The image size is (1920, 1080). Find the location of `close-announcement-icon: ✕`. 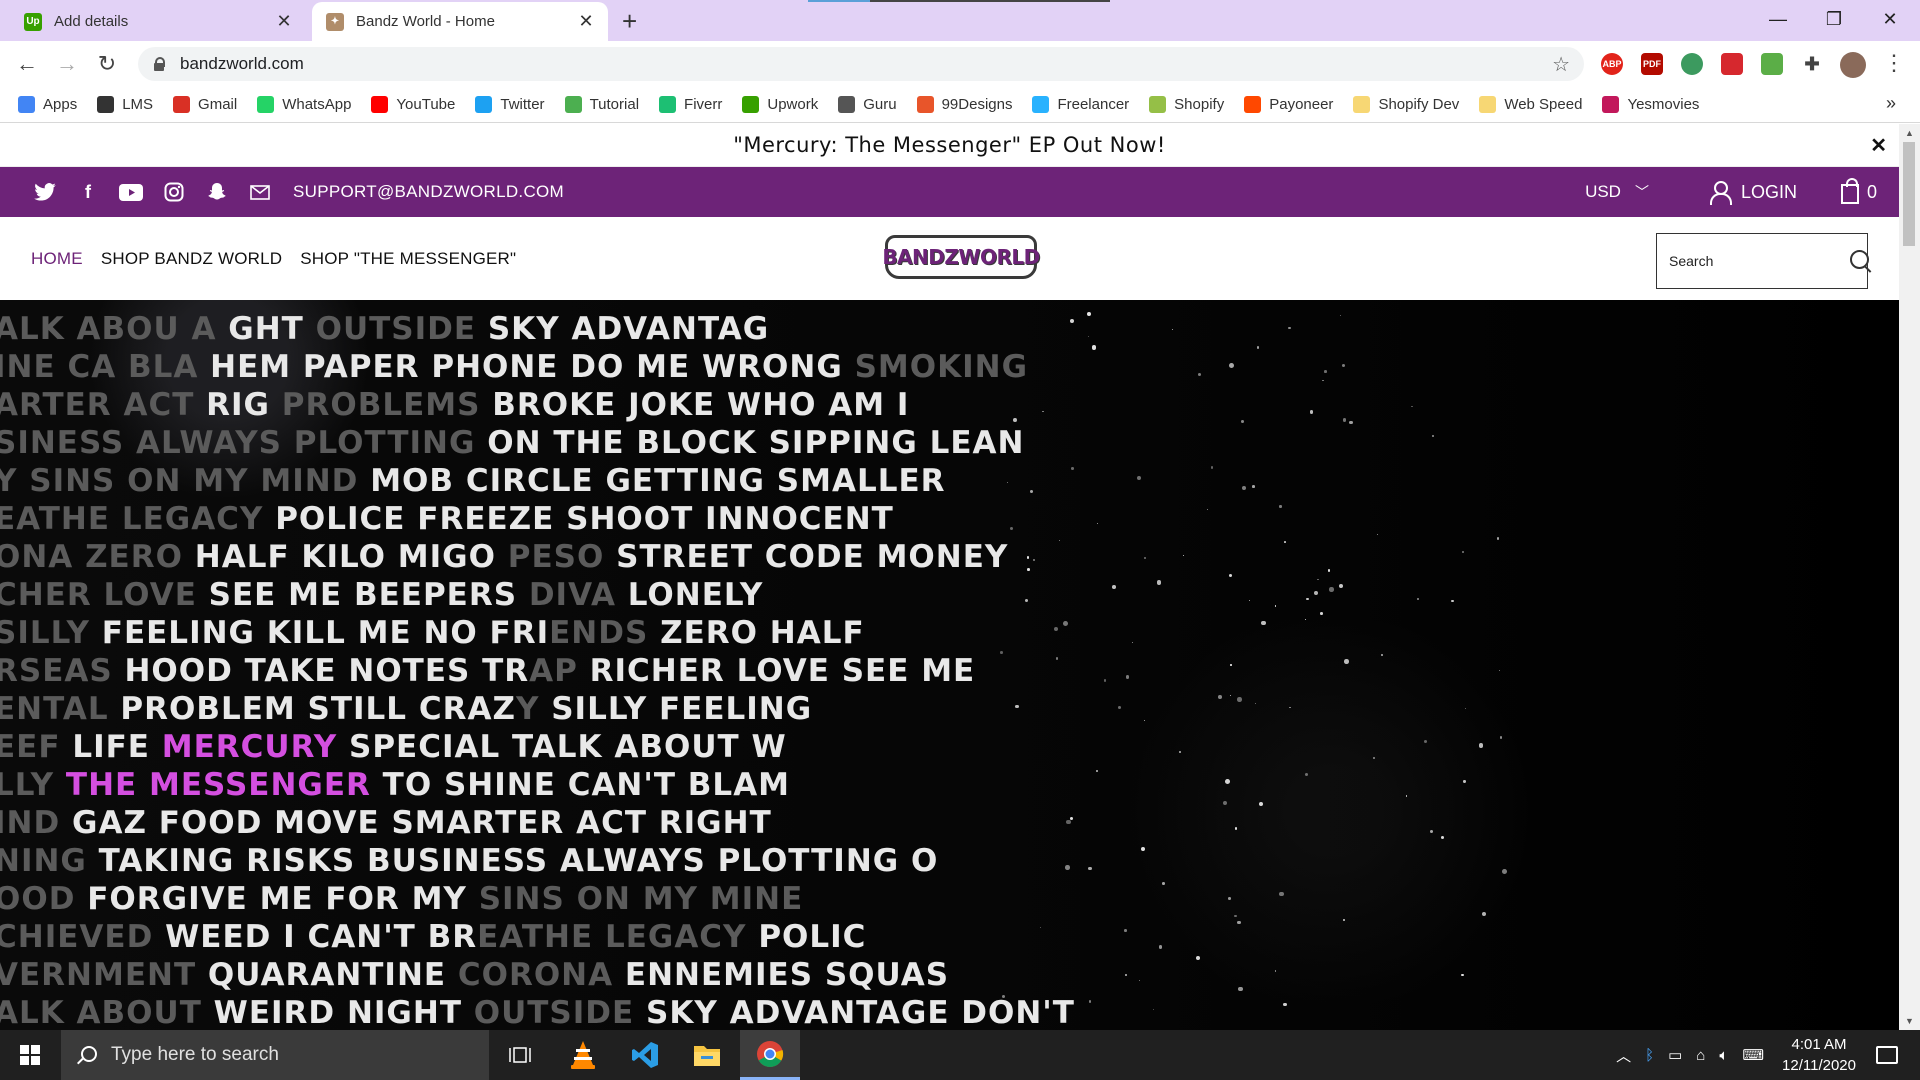

close-announcement-icon: ✕ is located at coordinates (1878, 145).